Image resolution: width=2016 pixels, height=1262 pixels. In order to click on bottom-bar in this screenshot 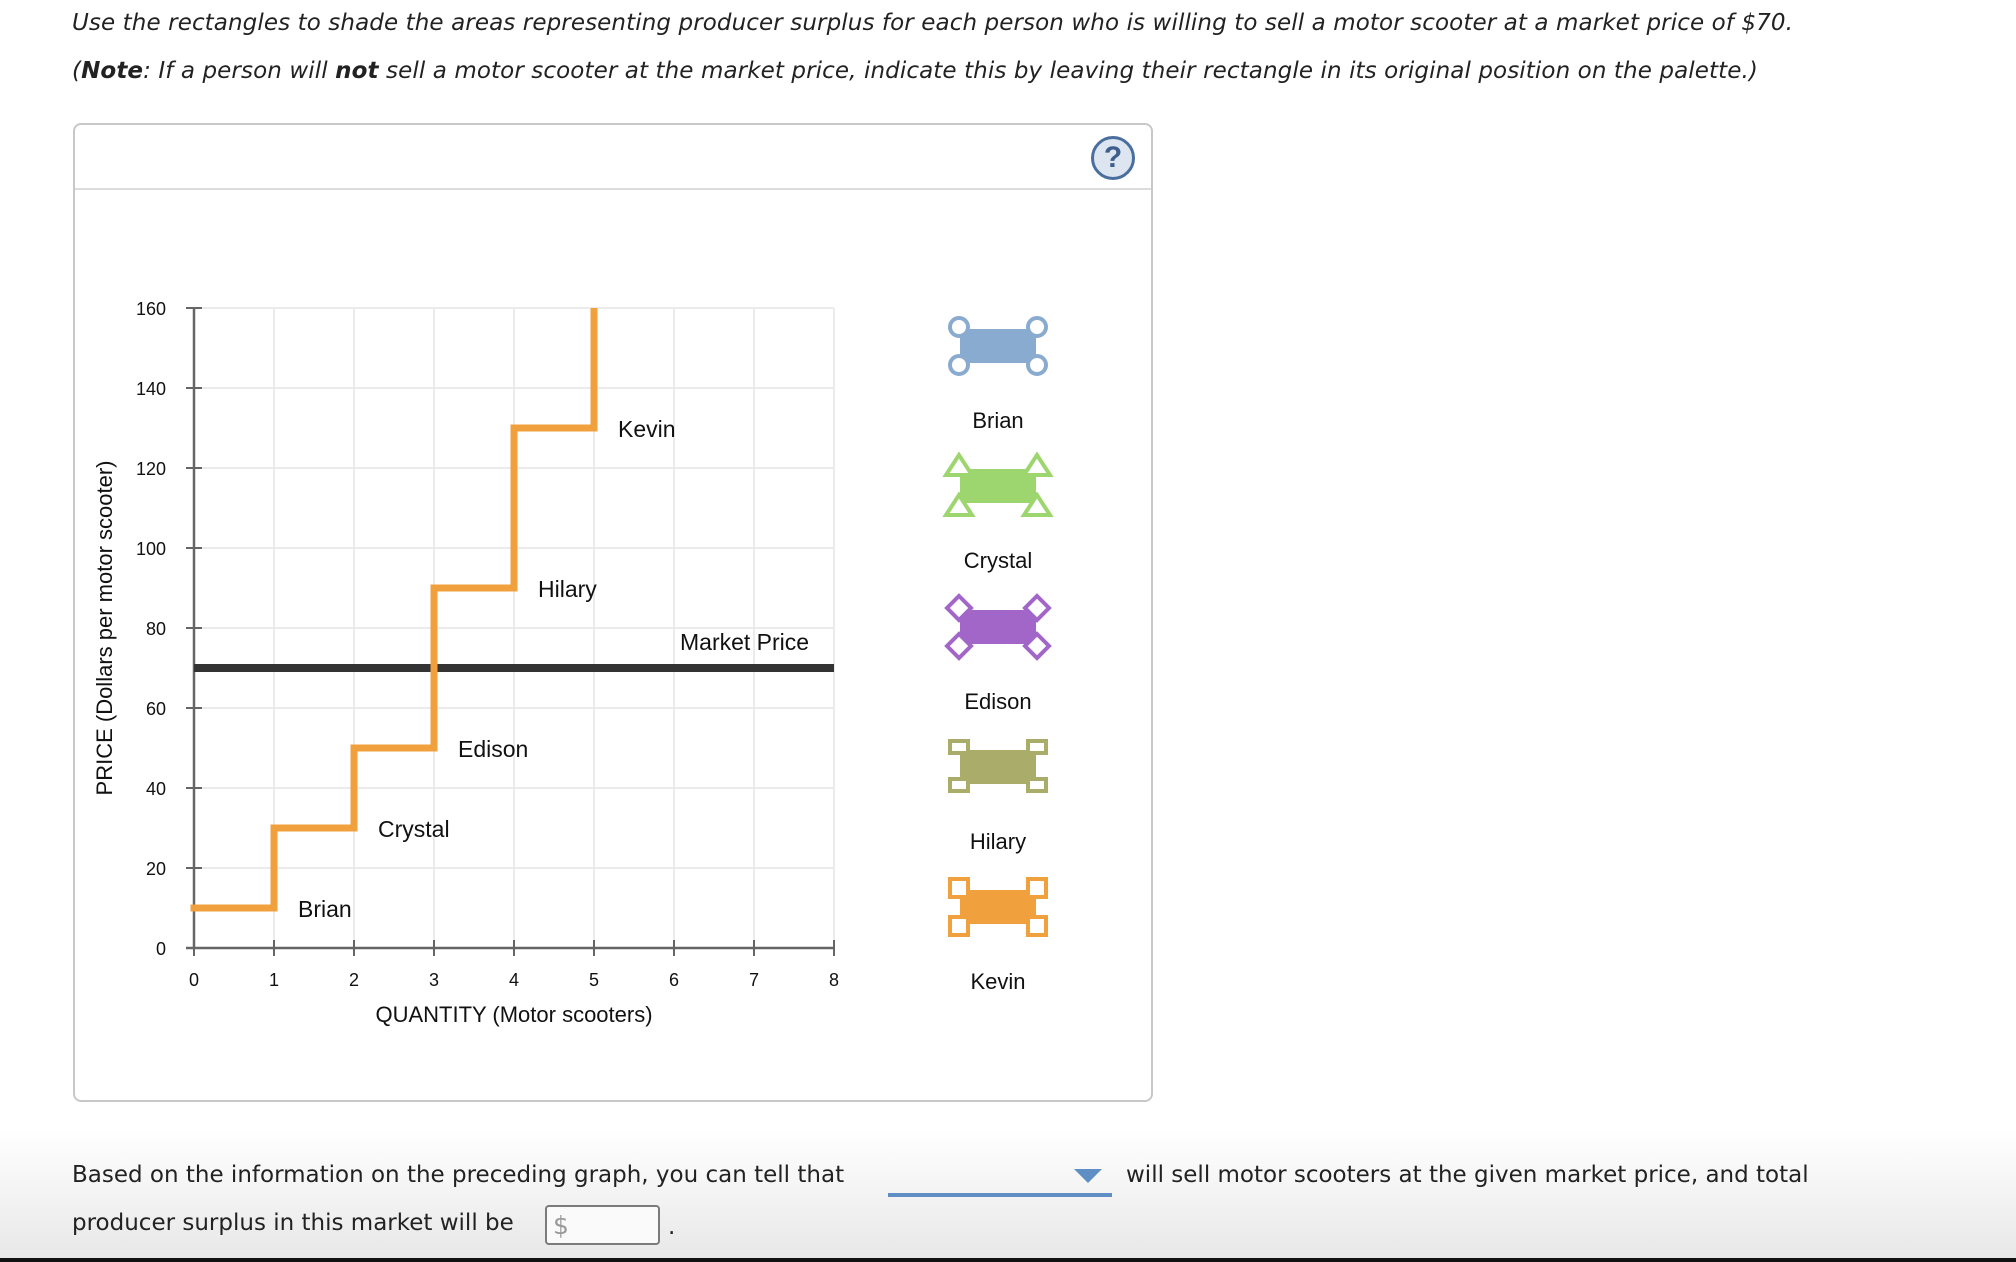, I will do `click(1008, 1260)`.